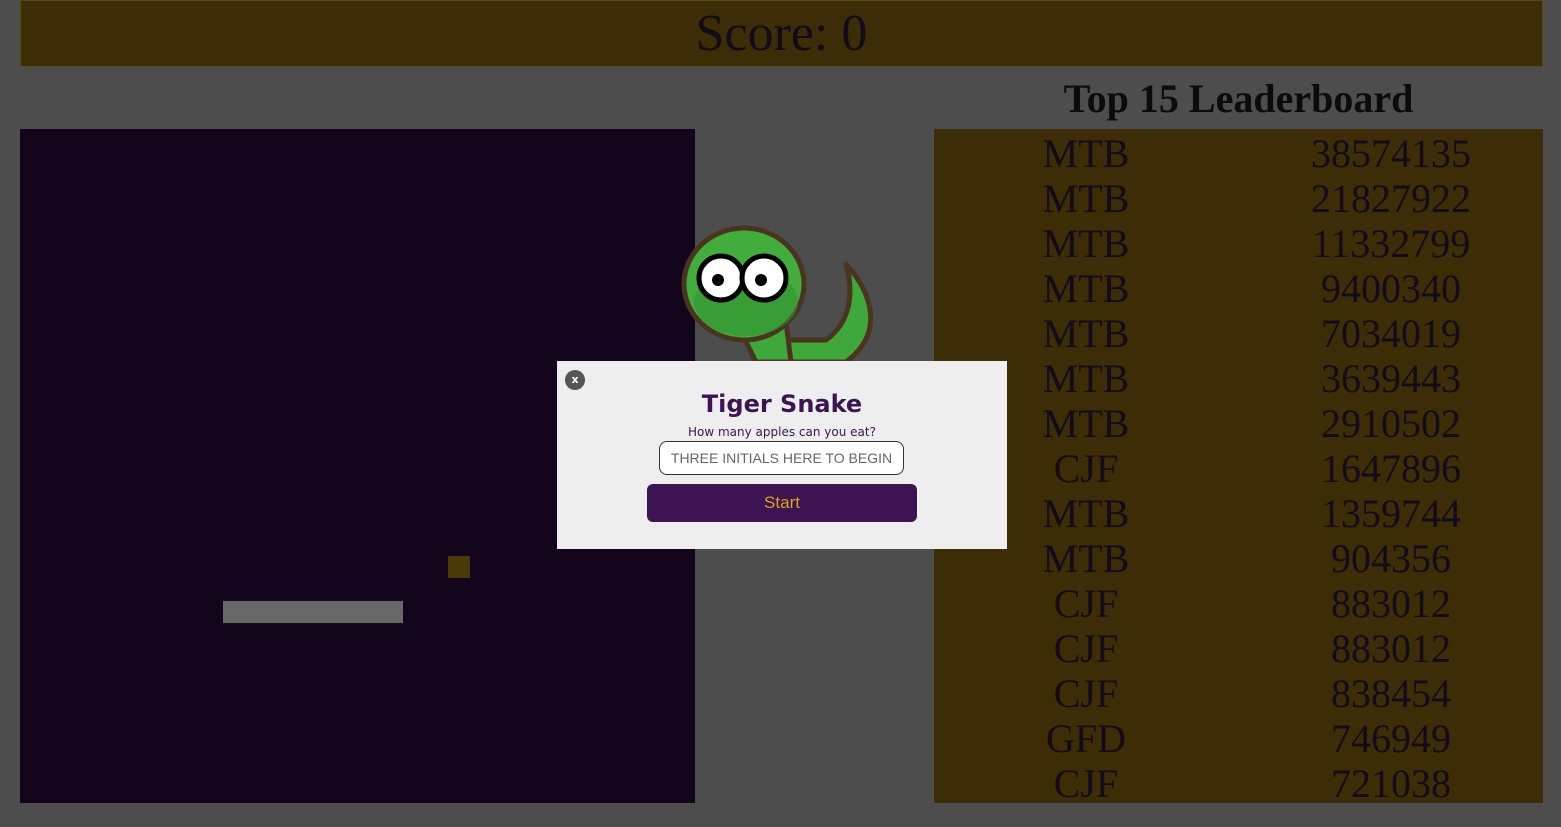 This screenshot has width=1561, height=827. What do you see at coordinates (1238, 333) in the screenshot?
I see `leaderboard-row: MTB 7034019` at bounding box center [1238, 333].